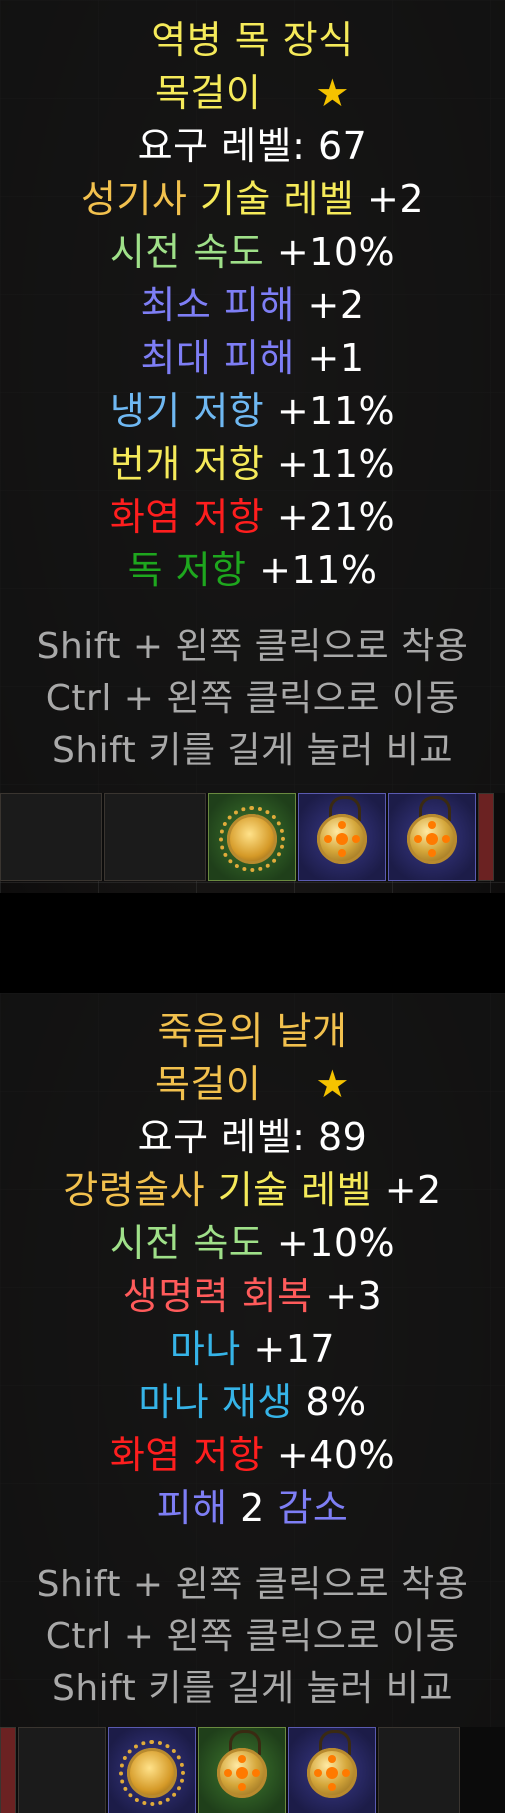 This screenshot has width=505, height=1813. I want to click on item-name: 죽음의 날개, so click(252, 1031).